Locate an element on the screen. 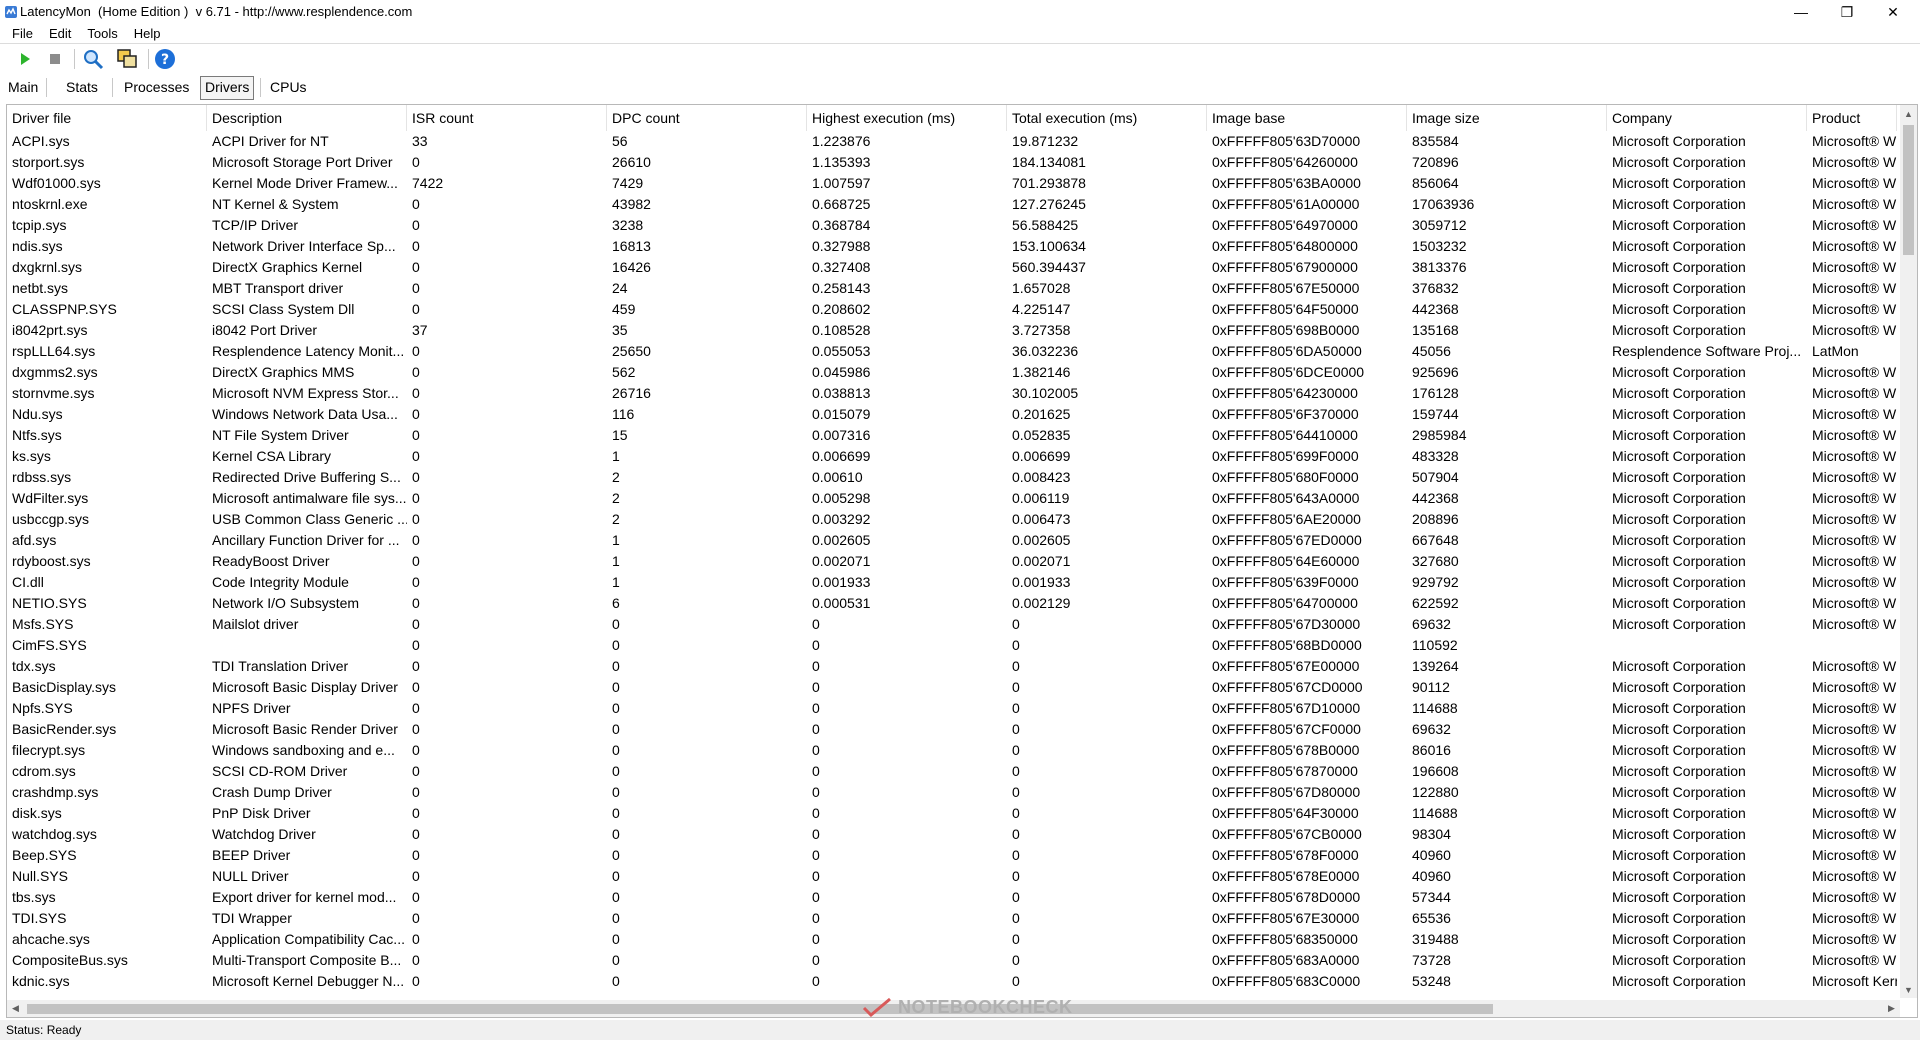 The image size is (1920, 1040). header-description: Description is located at coordinates (307, 118).